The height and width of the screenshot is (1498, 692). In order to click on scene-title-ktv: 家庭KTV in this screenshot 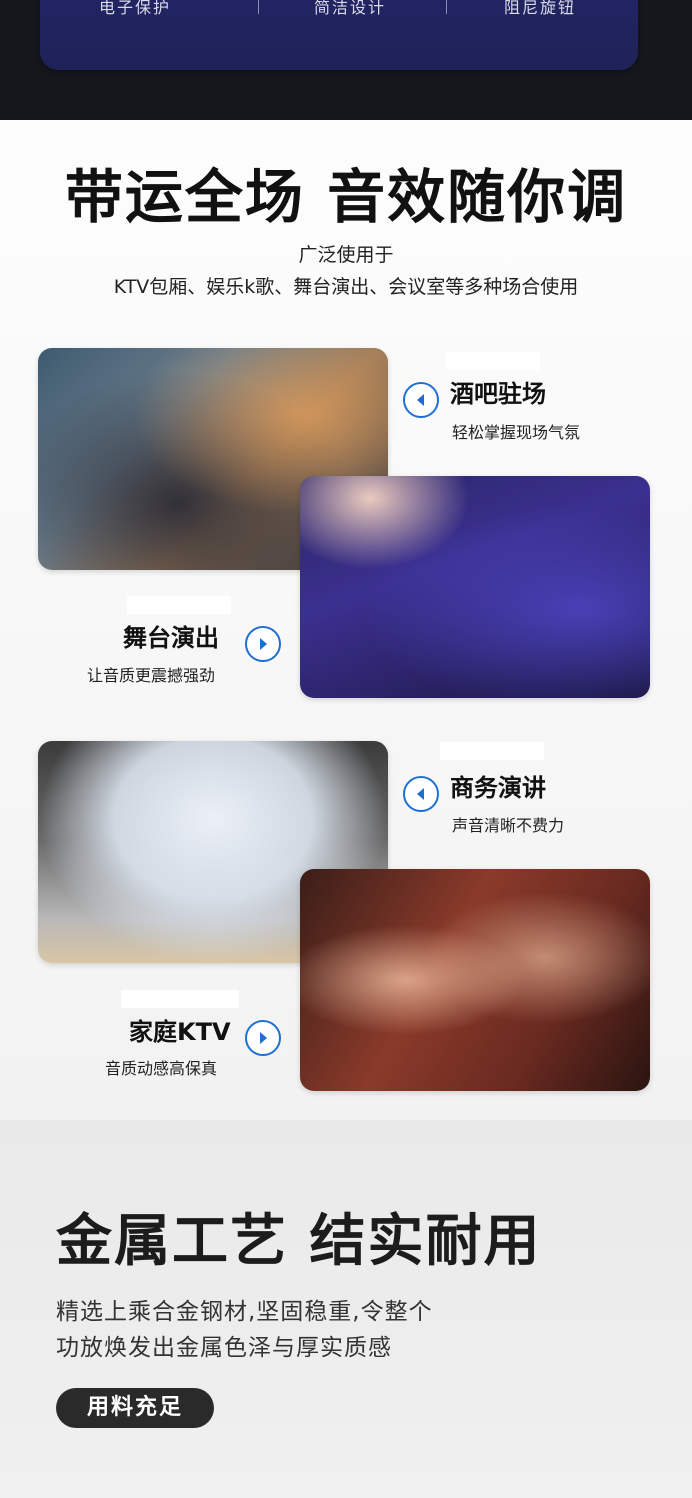, I will do `click(180, 1032)`.